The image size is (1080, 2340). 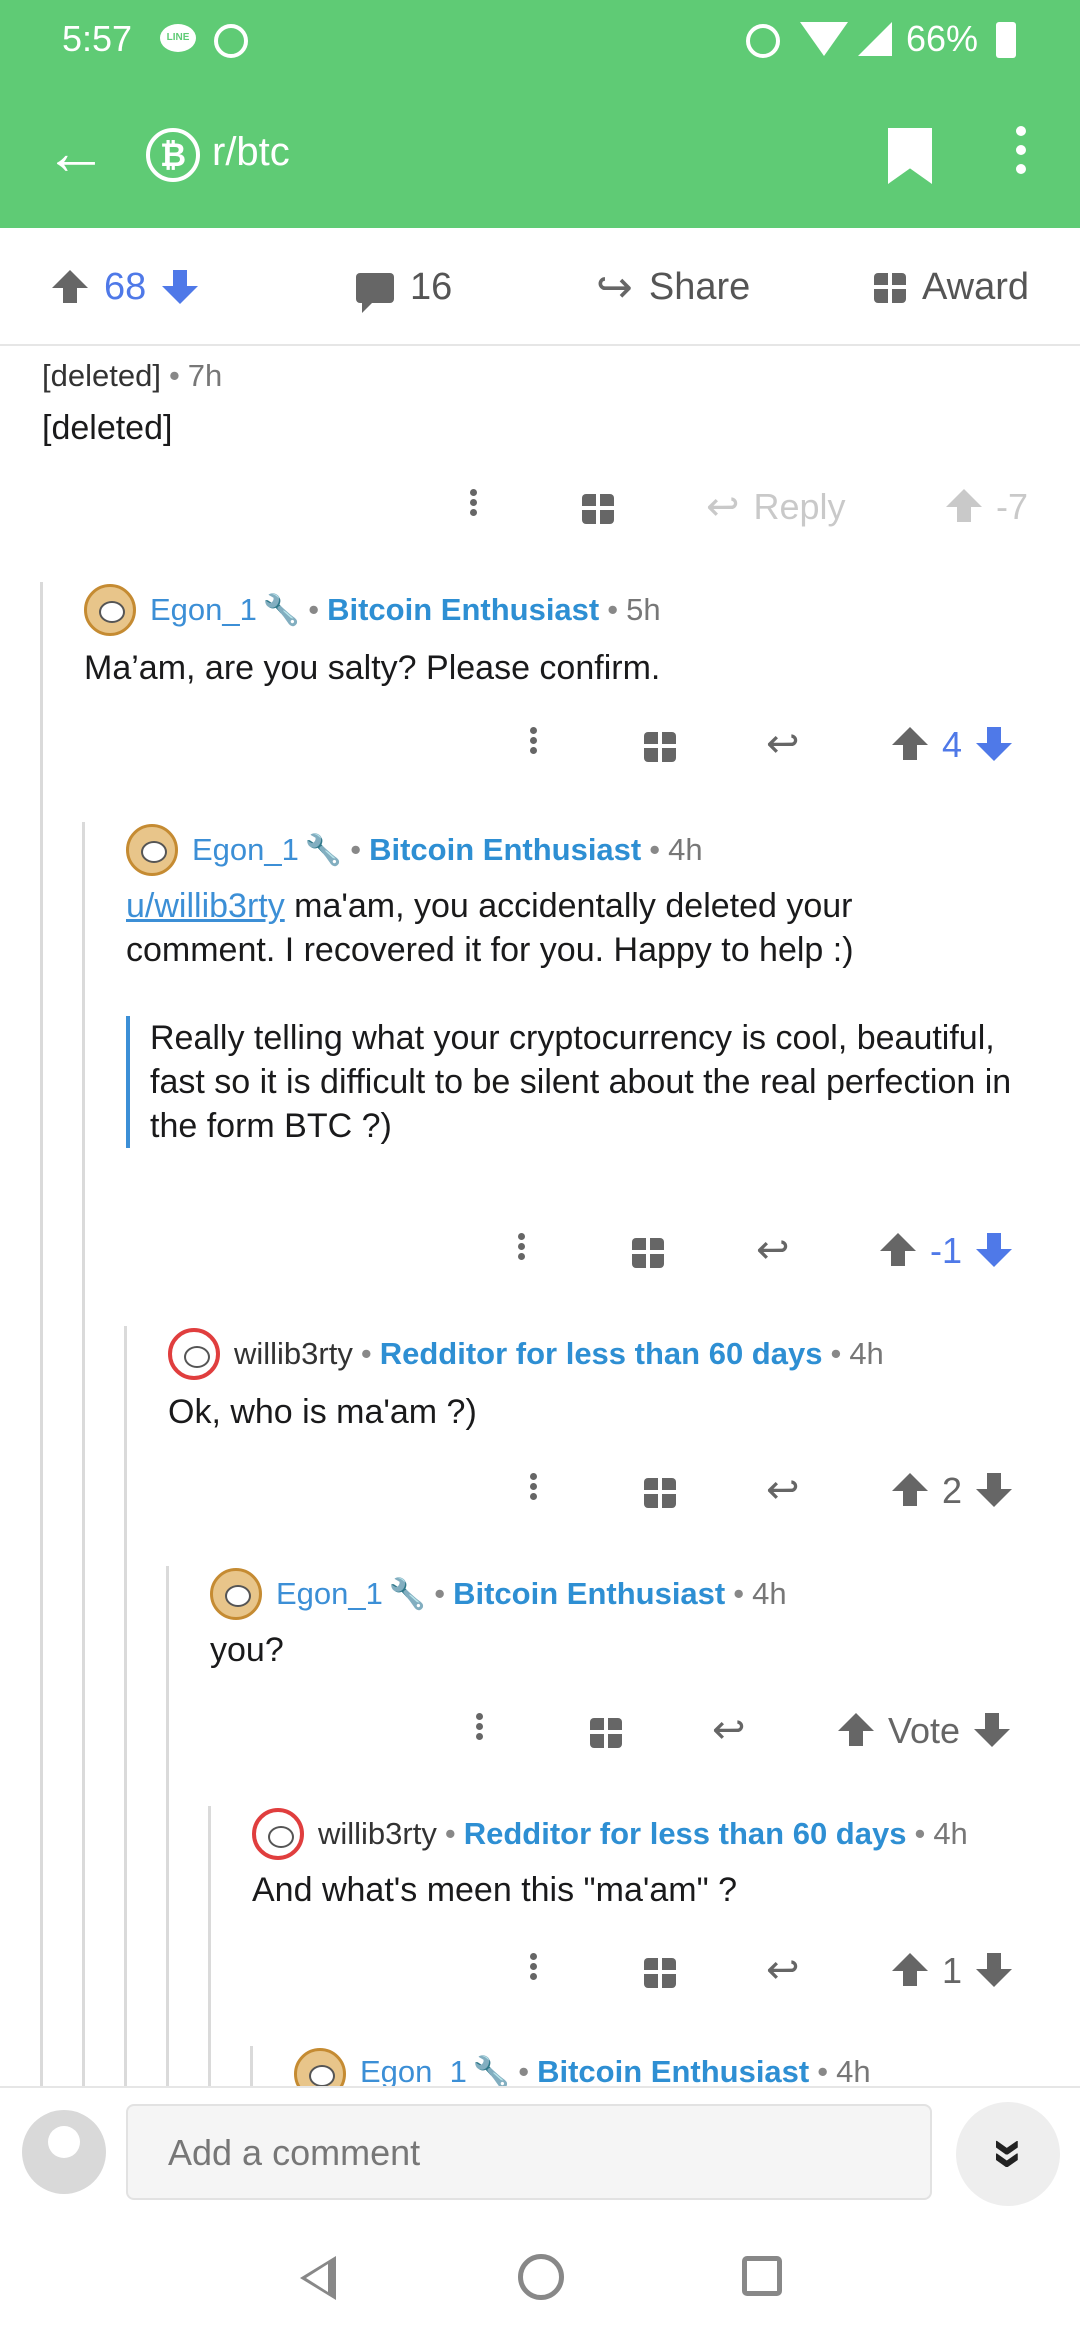 What do you see at coordinates (946, 1250) in the screenshot?
I see `comment-score: -1` at bounding box center [946, 1250].